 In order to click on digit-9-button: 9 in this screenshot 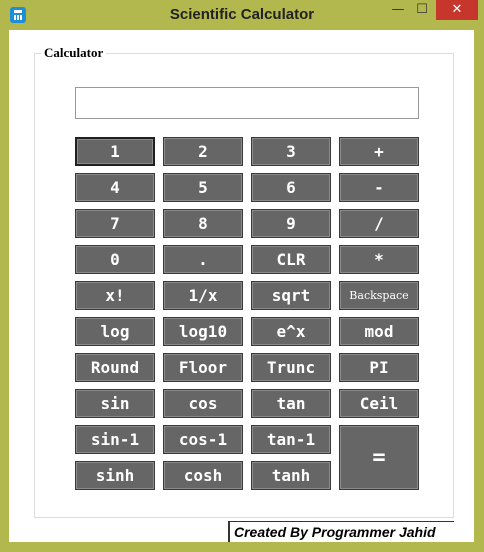, I will do `click(291, 223)`.